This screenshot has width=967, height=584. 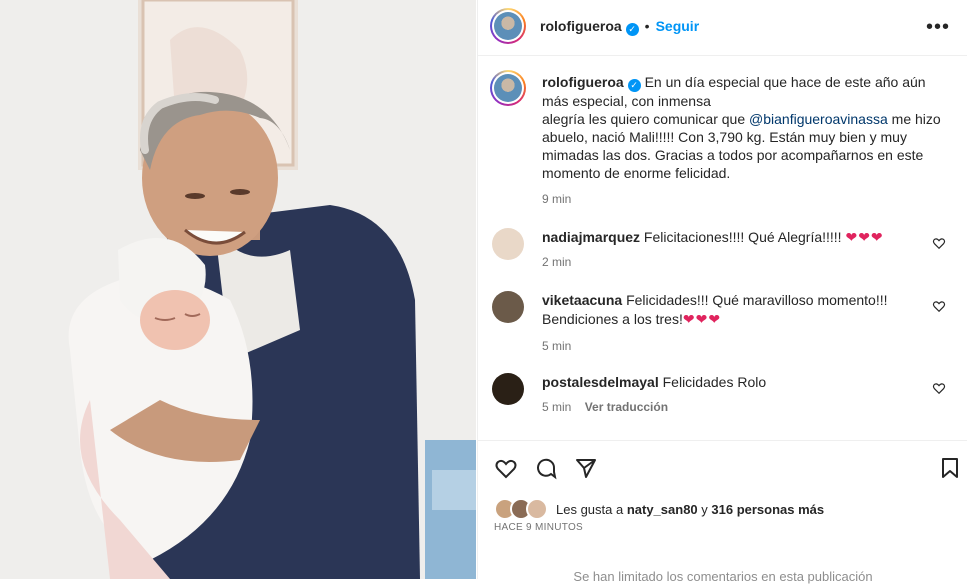 I want to click on liker-avatar, so click(x=537, y=509).